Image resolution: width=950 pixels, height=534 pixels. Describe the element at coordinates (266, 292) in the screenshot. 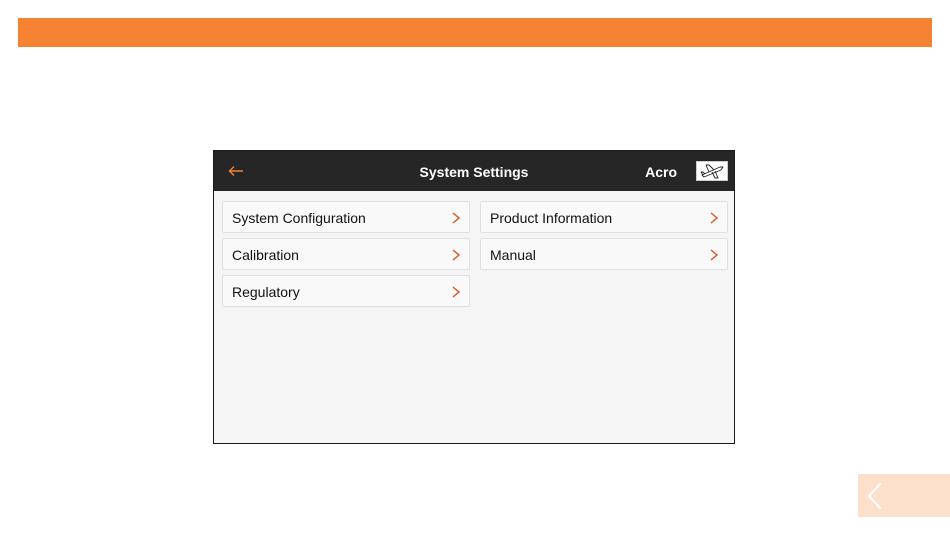

I see `menu-item-label: Regulatory` at that location.